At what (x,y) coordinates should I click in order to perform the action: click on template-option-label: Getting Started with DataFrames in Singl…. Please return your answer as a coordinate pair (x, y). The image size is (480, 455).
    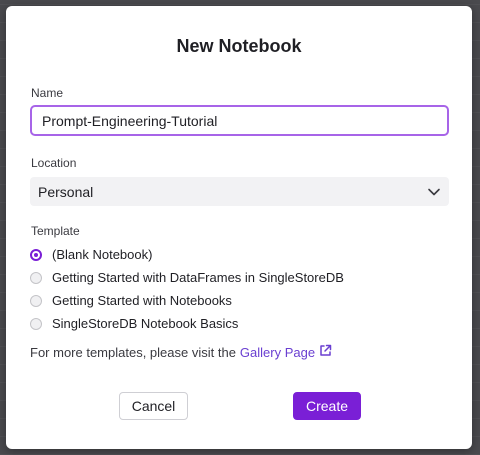
    Looking at the image, I should click on (198, 277).